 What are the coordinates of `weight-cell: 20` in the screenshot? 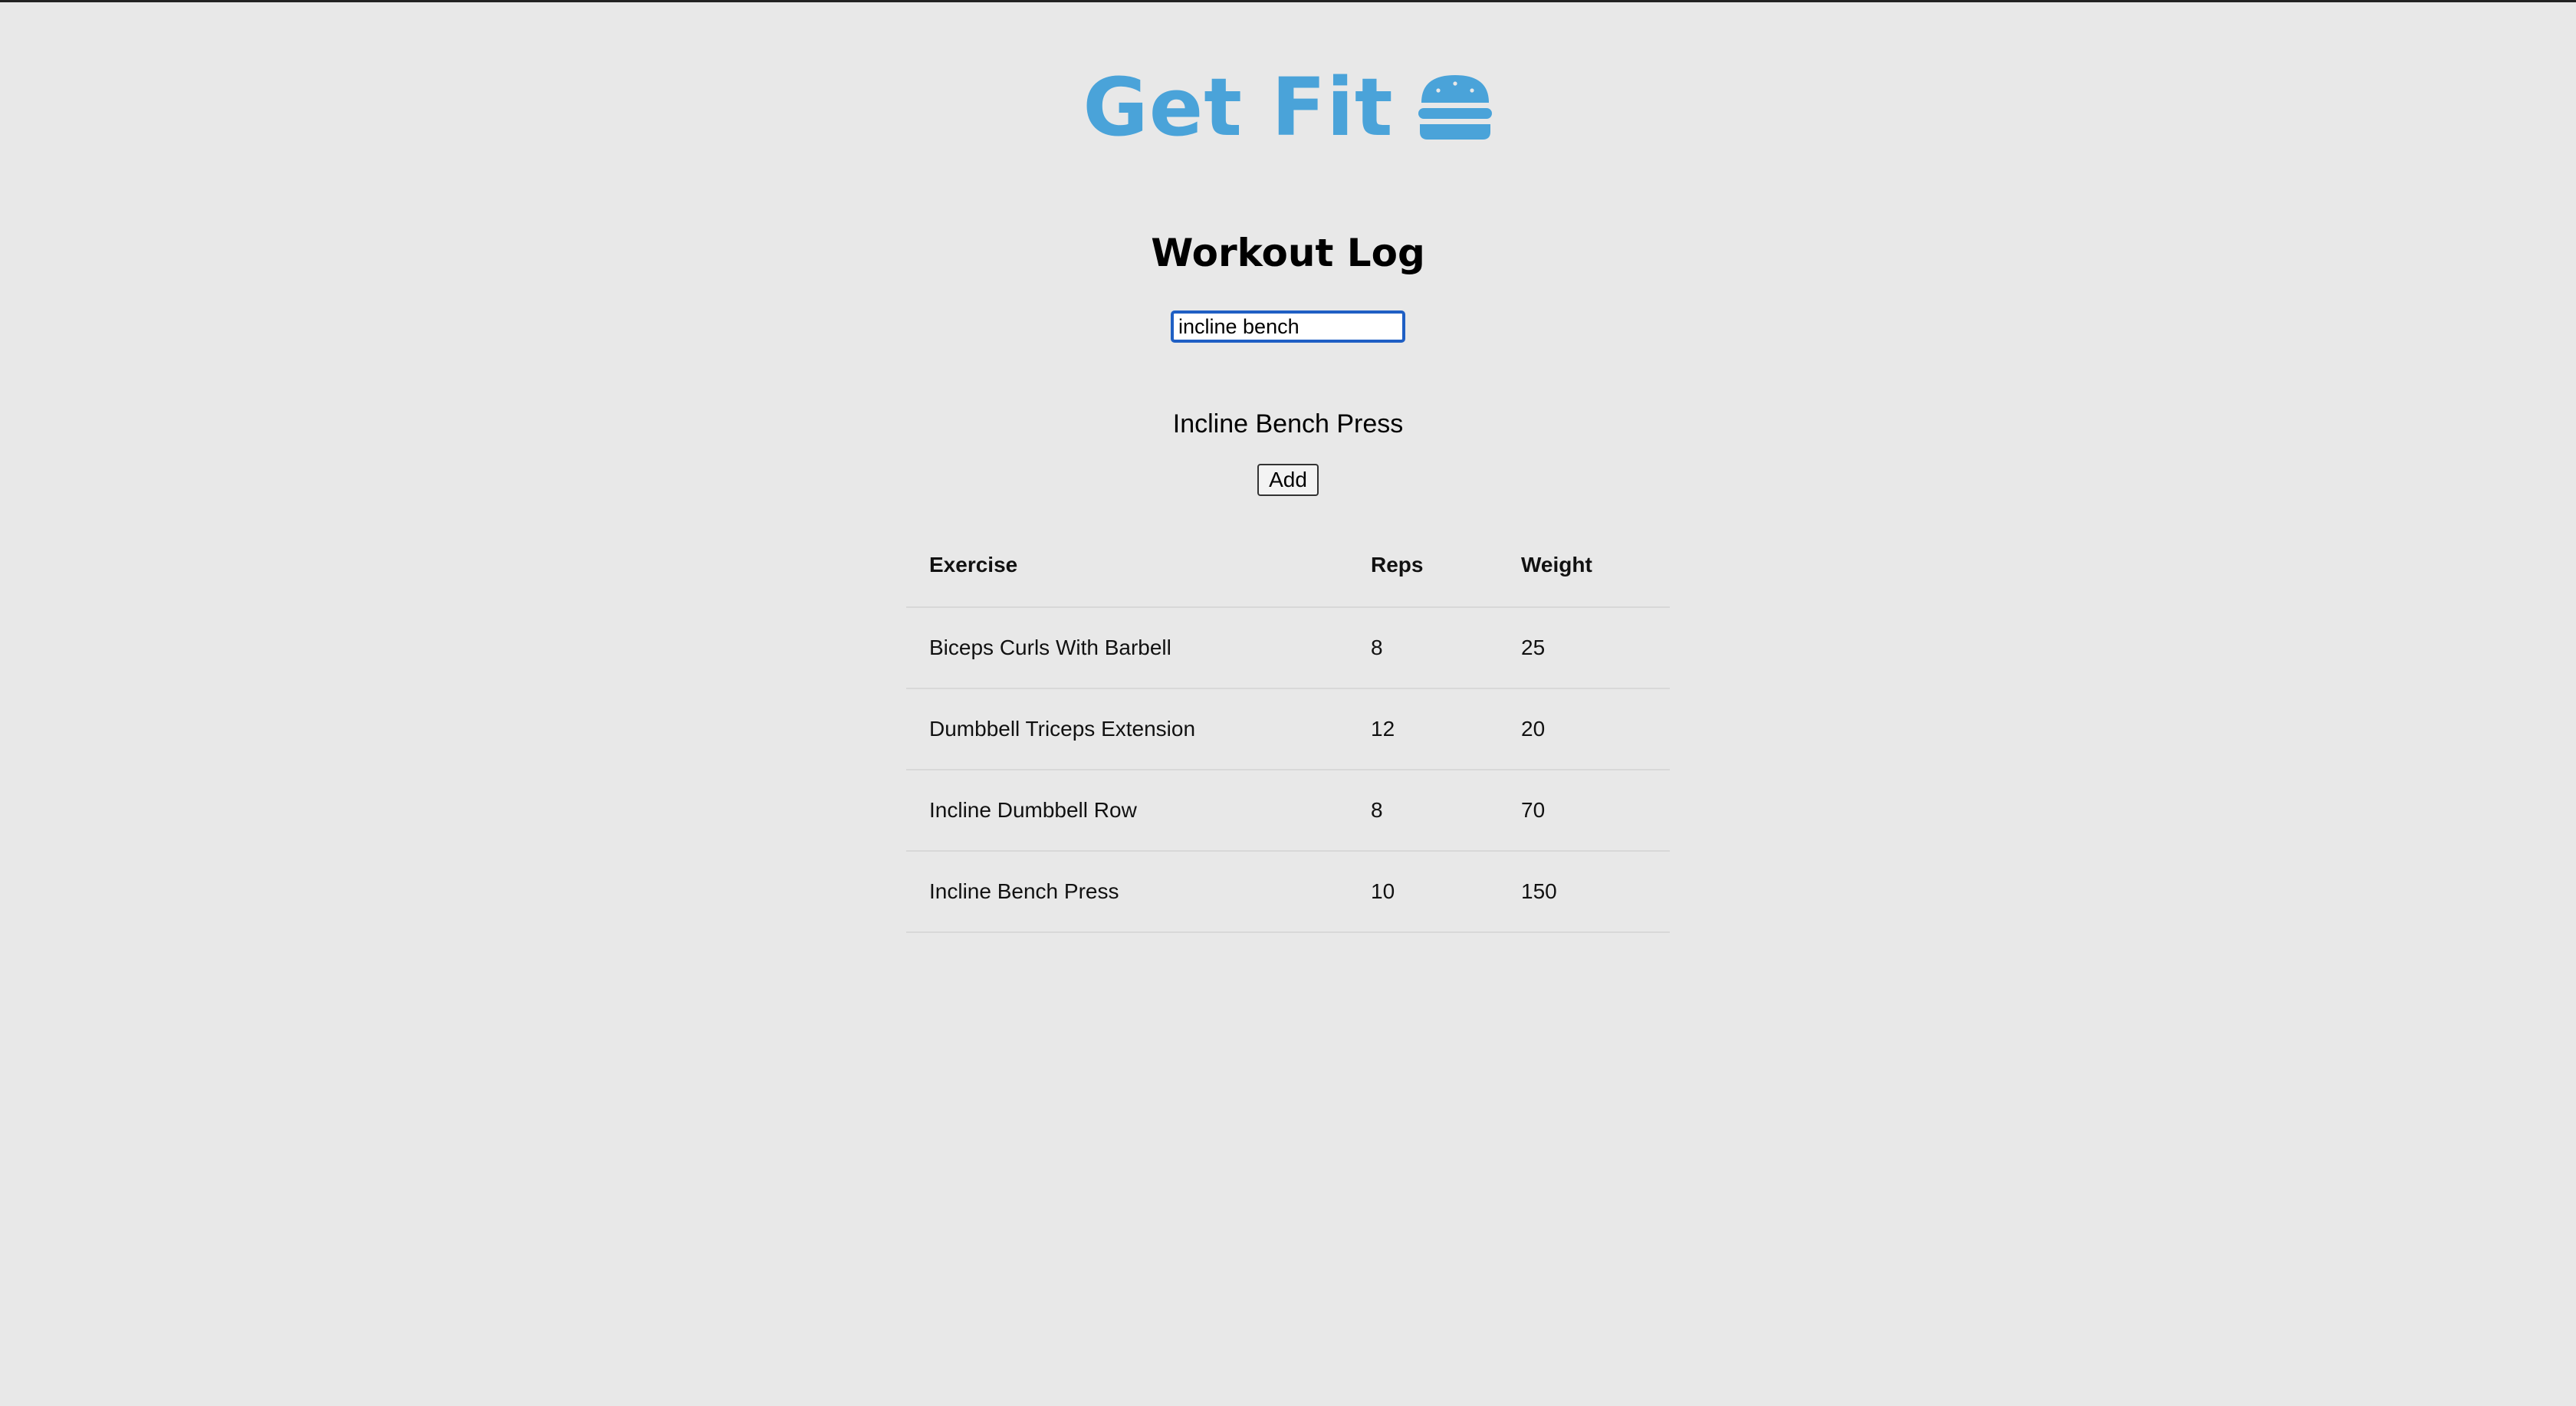 It's located at (1584, 729).